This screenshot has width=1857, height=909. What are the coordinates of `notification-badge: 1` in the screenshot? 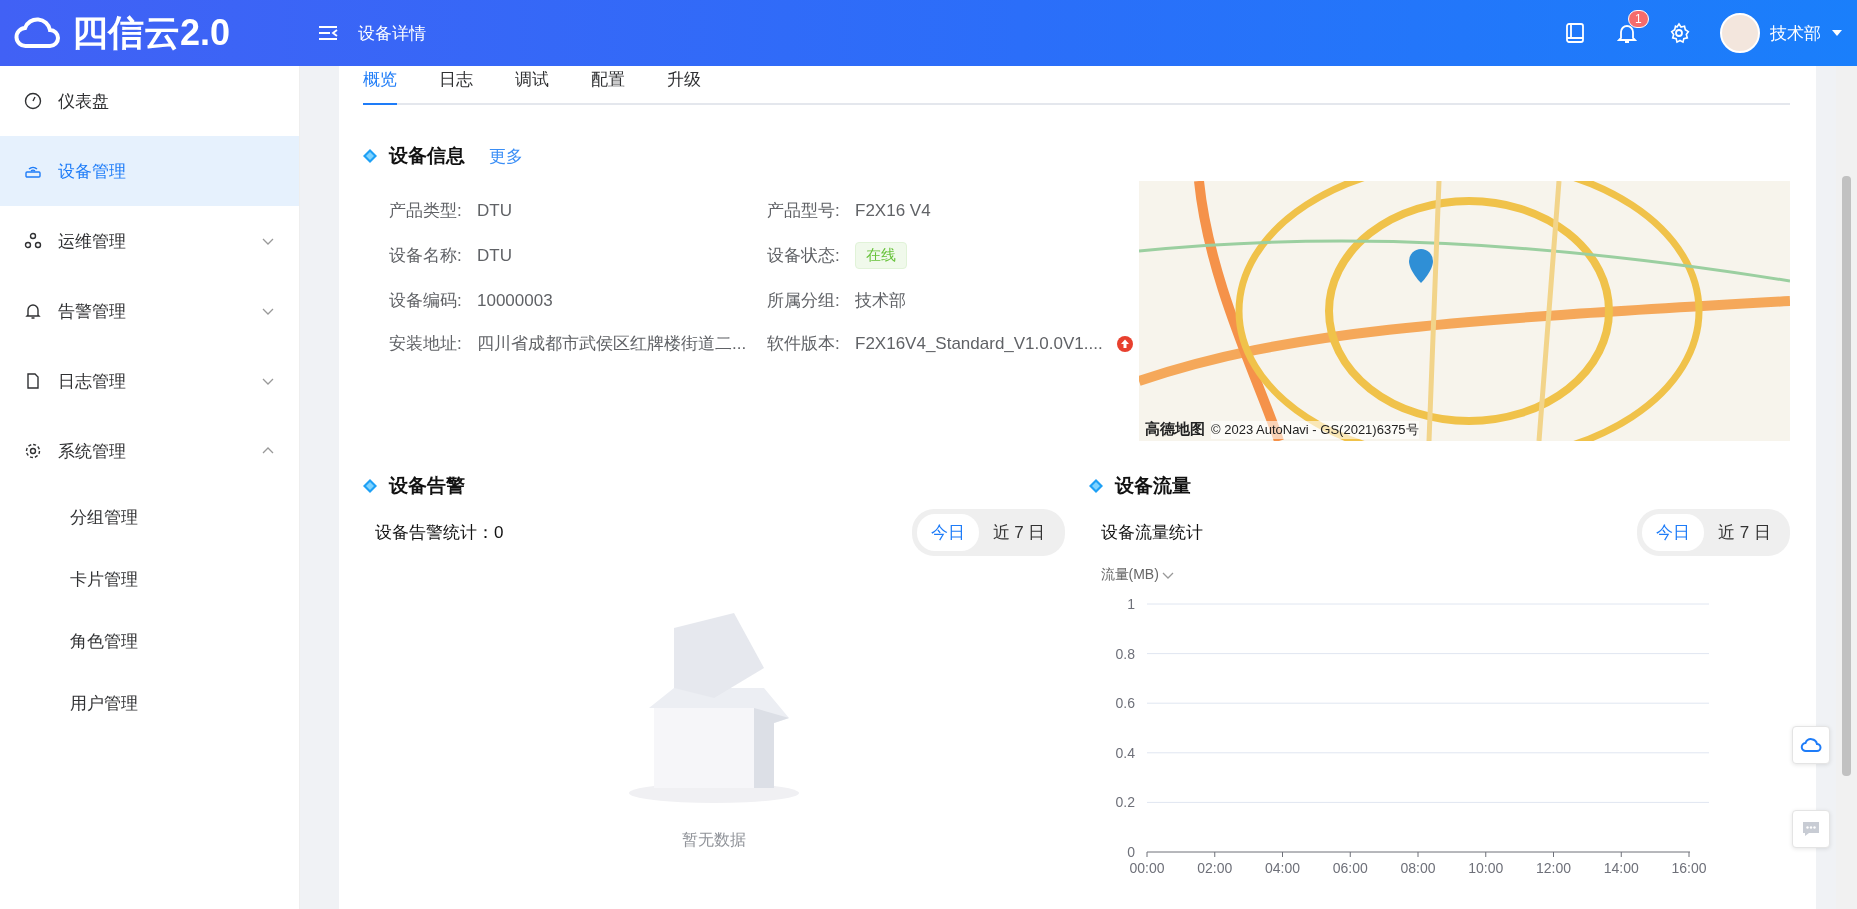 It's located at (1638, 19).